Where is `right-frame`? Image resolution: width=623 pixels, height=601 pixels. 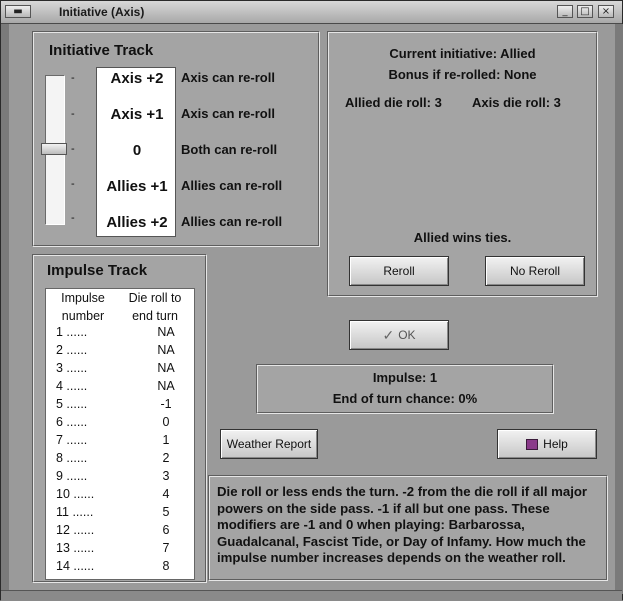
right-frame is located at coordinates (619, 309).